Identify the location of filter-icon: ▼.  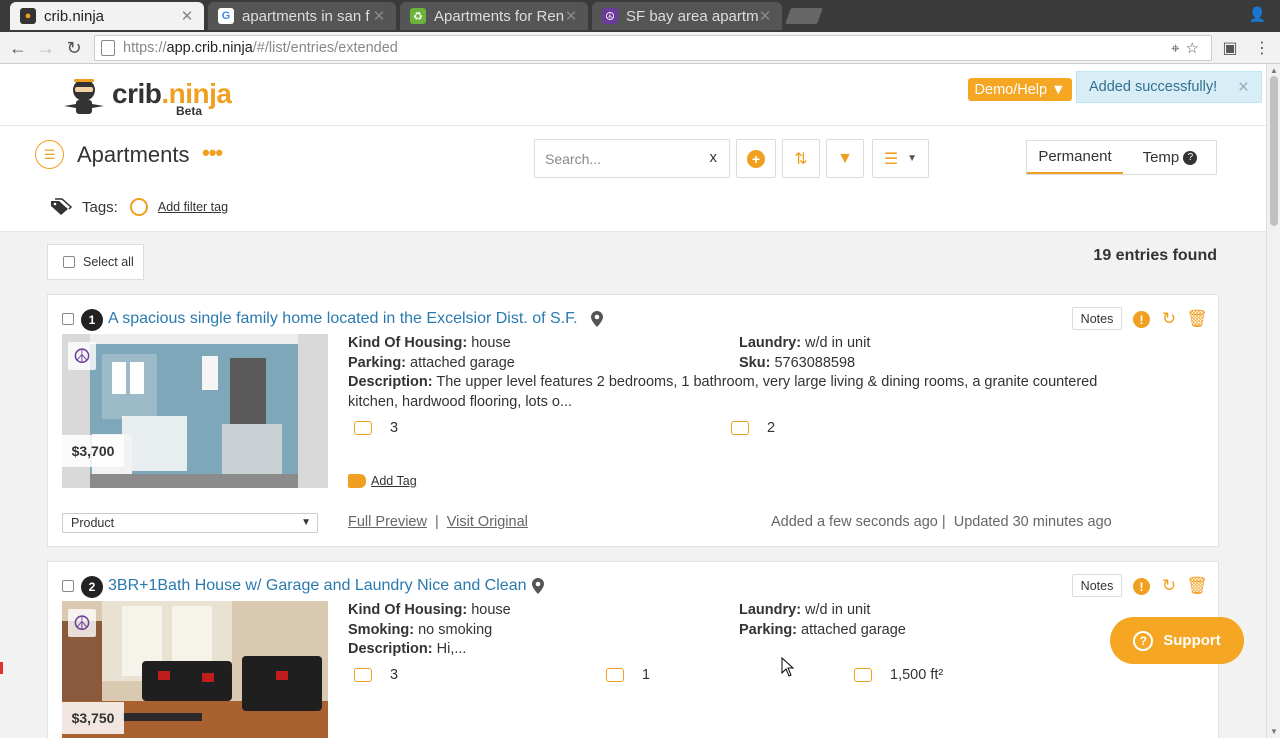
(845, 158).